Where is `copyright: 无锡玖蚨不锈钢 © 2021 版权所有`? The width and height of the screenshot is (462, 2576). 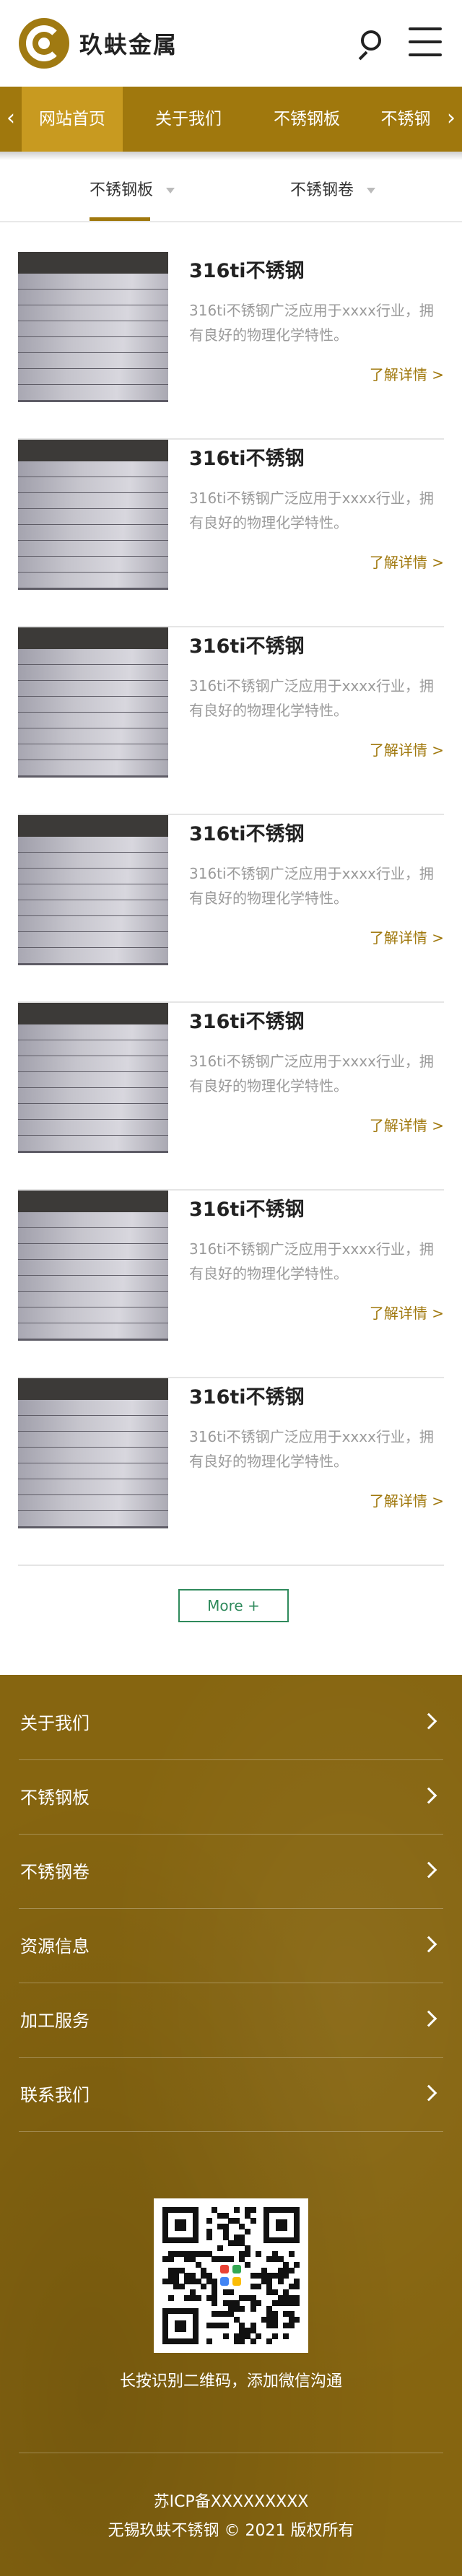
copyright: 无锡玖蚨不锈钢 © 2021 版权所有 is located at coordinates (231, 2531).